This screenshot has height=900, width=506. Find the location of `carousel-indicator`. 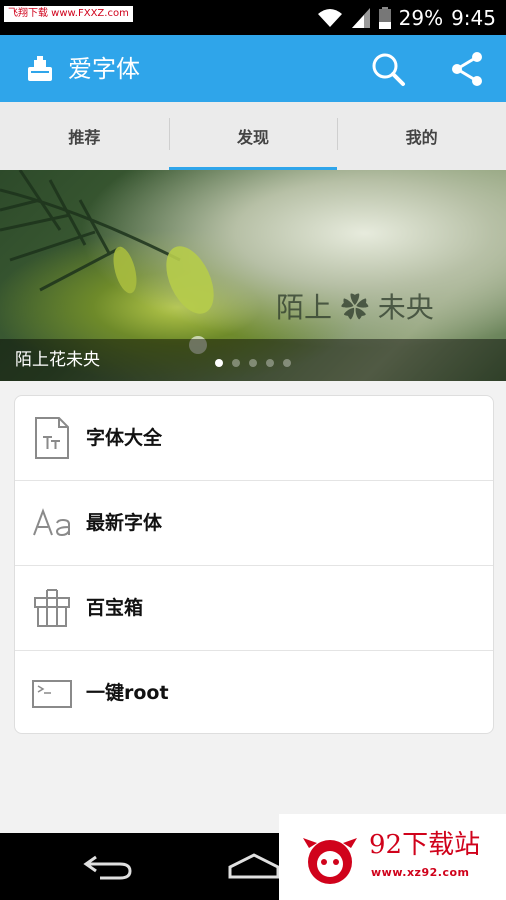

carousel-indicator is located at coordinates (253, 363).